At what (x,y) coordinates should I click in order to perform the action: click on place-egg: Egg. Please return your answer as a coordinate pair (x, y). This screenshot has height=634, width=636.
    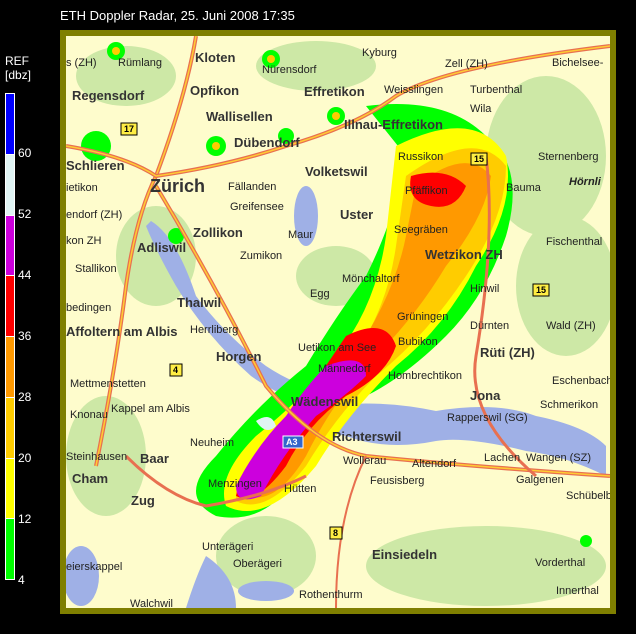
    Looking at the image, I should click on (320, 294).